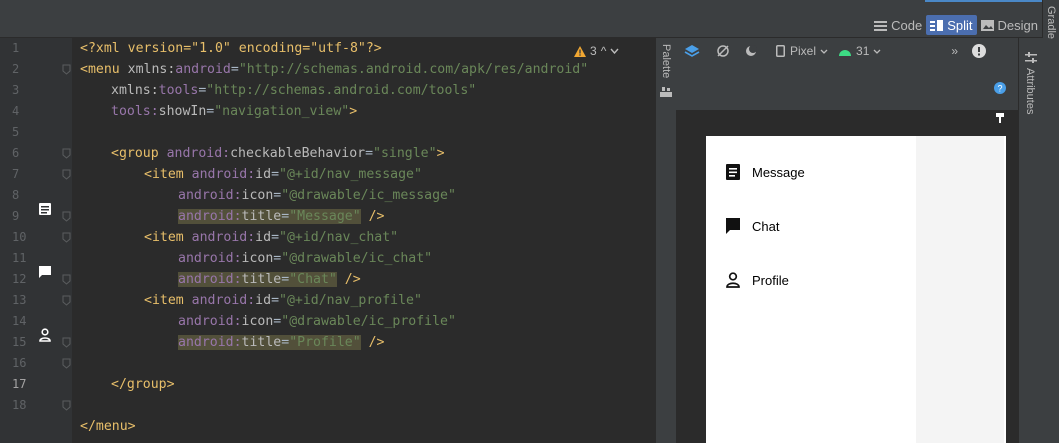  I want to click on split-view-icon, so click(937, 25).